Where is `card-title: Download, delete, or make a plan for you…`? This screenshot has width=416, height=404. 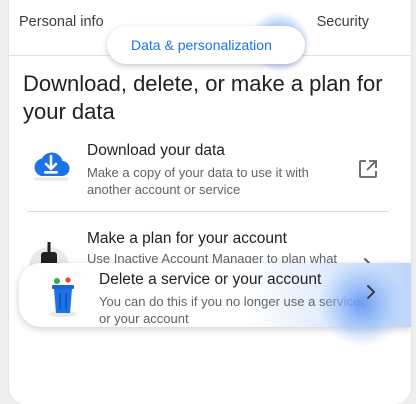 card-title: Download, delete, or make a plan for you… is located at coordinates (203, 97).